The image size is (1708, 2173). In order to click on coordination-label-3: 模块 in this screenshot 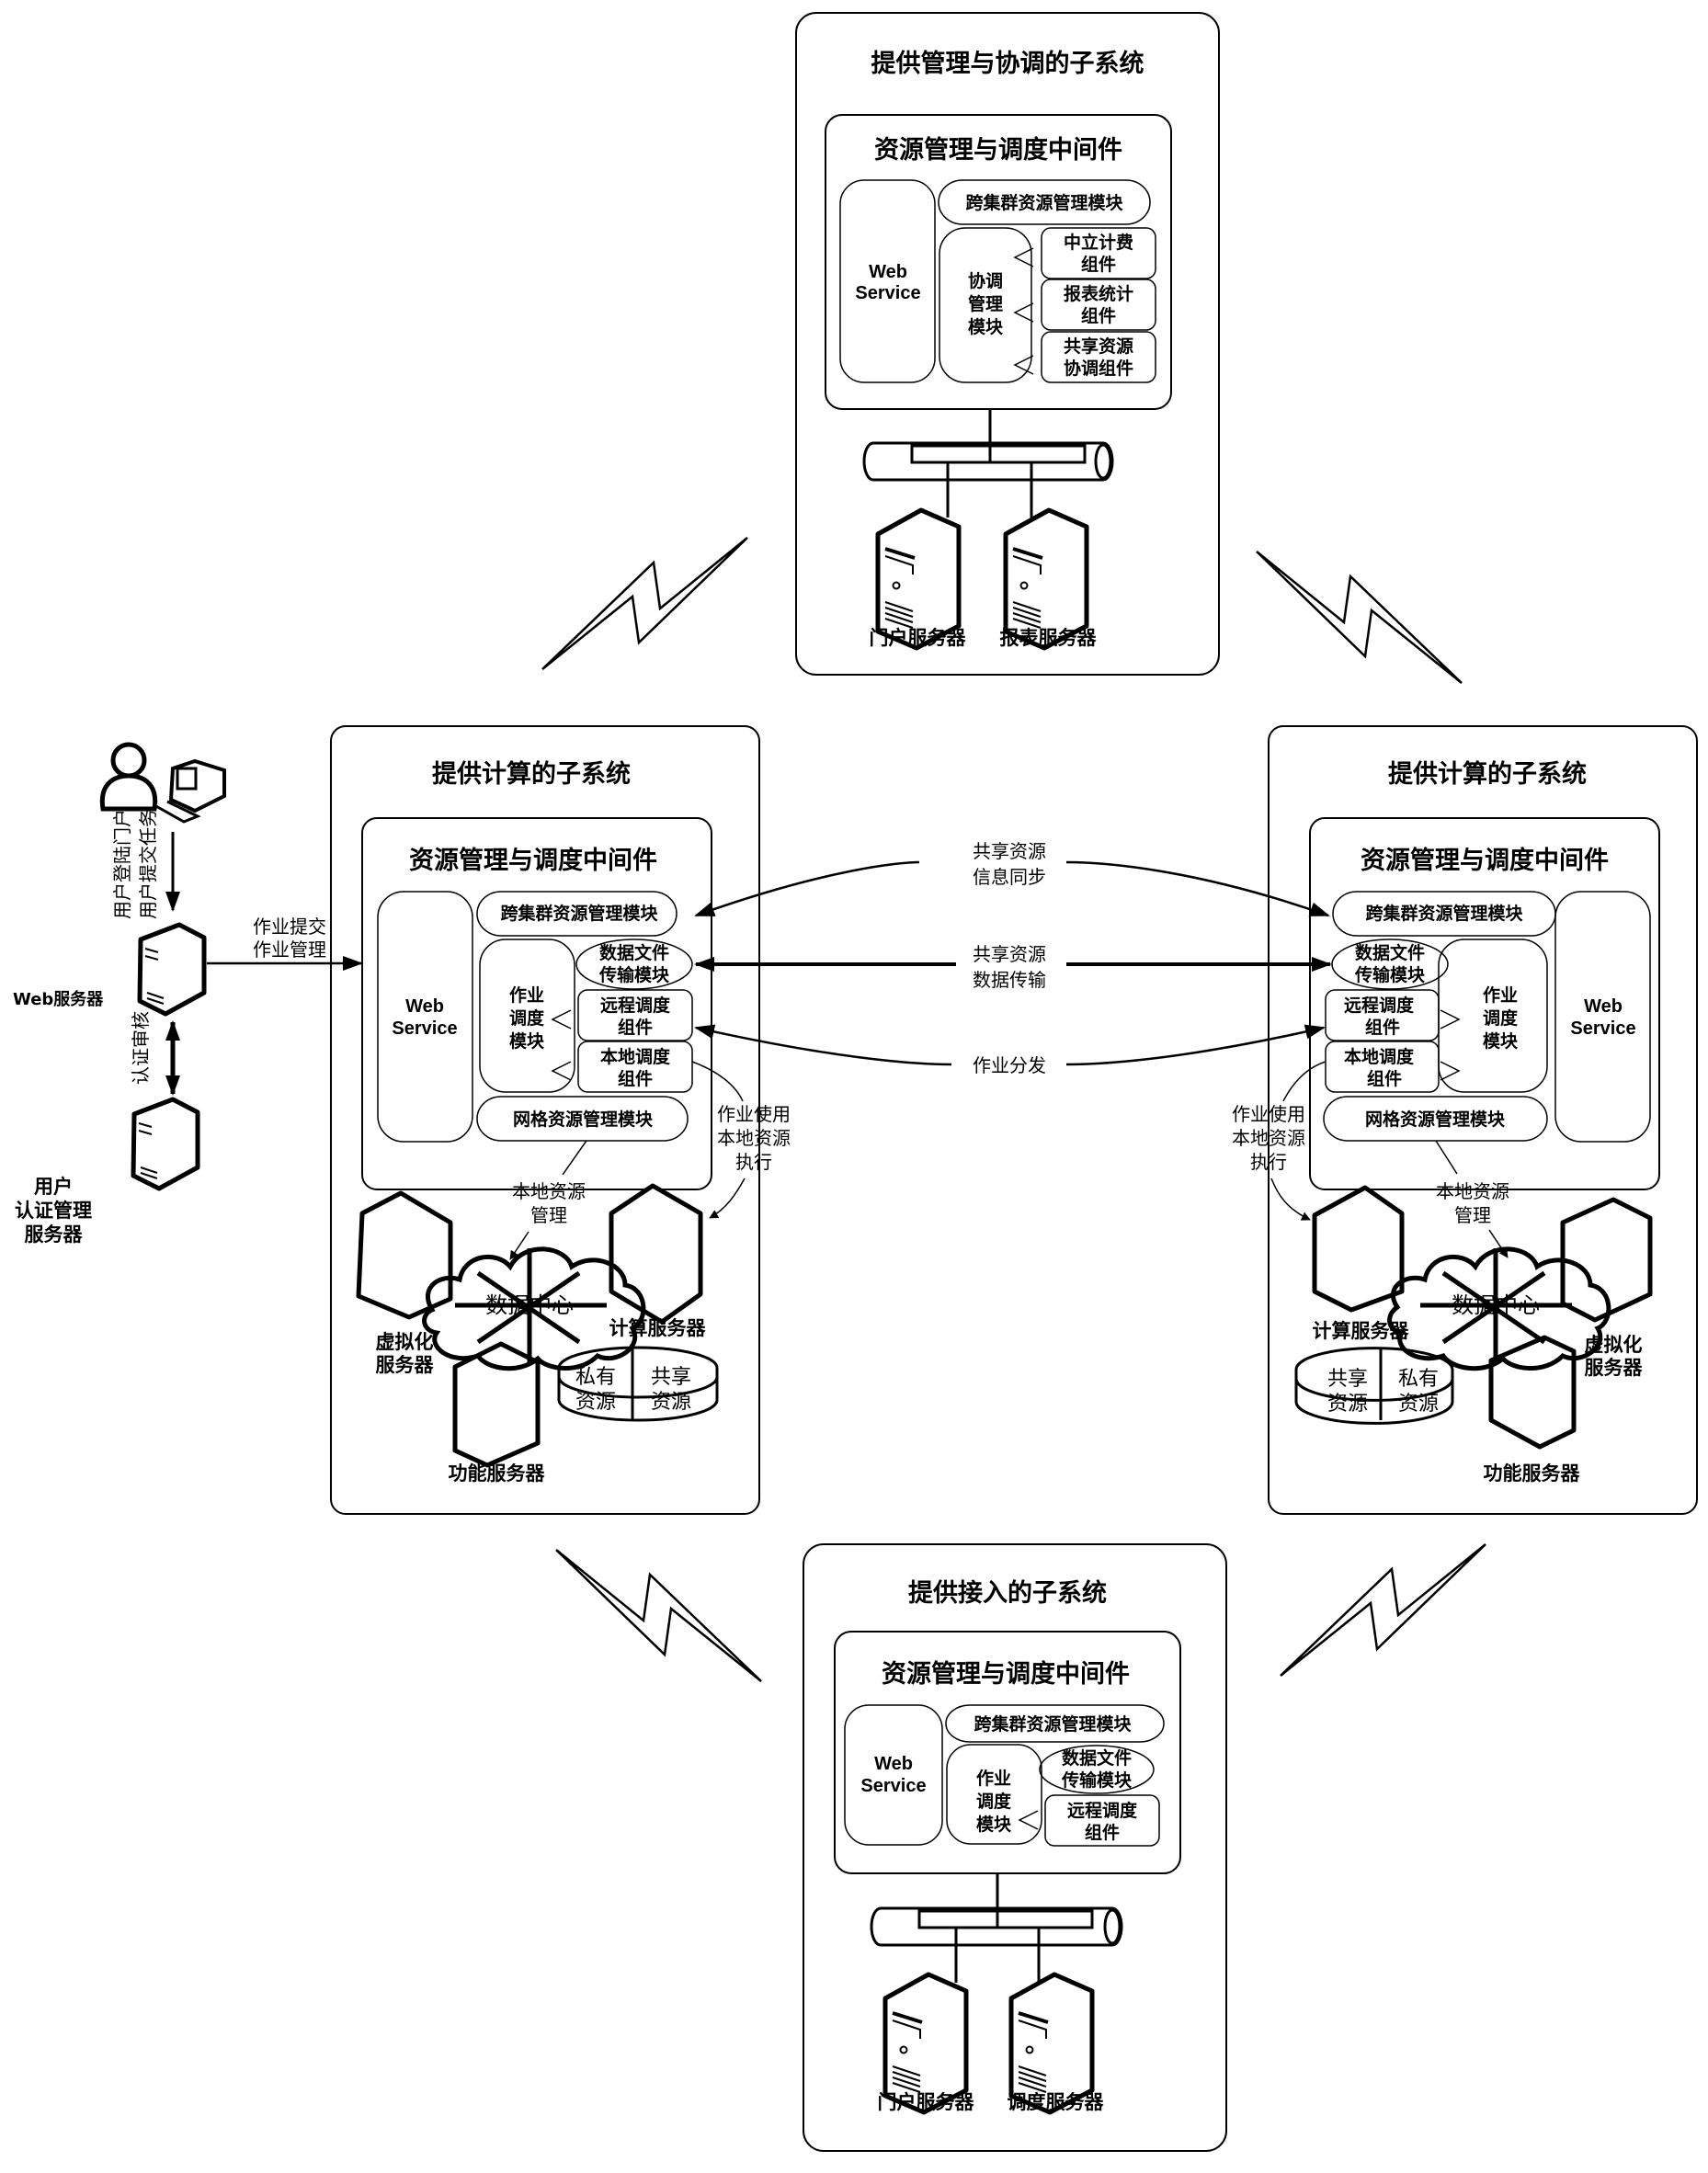, I will do `click(986, 326)`.